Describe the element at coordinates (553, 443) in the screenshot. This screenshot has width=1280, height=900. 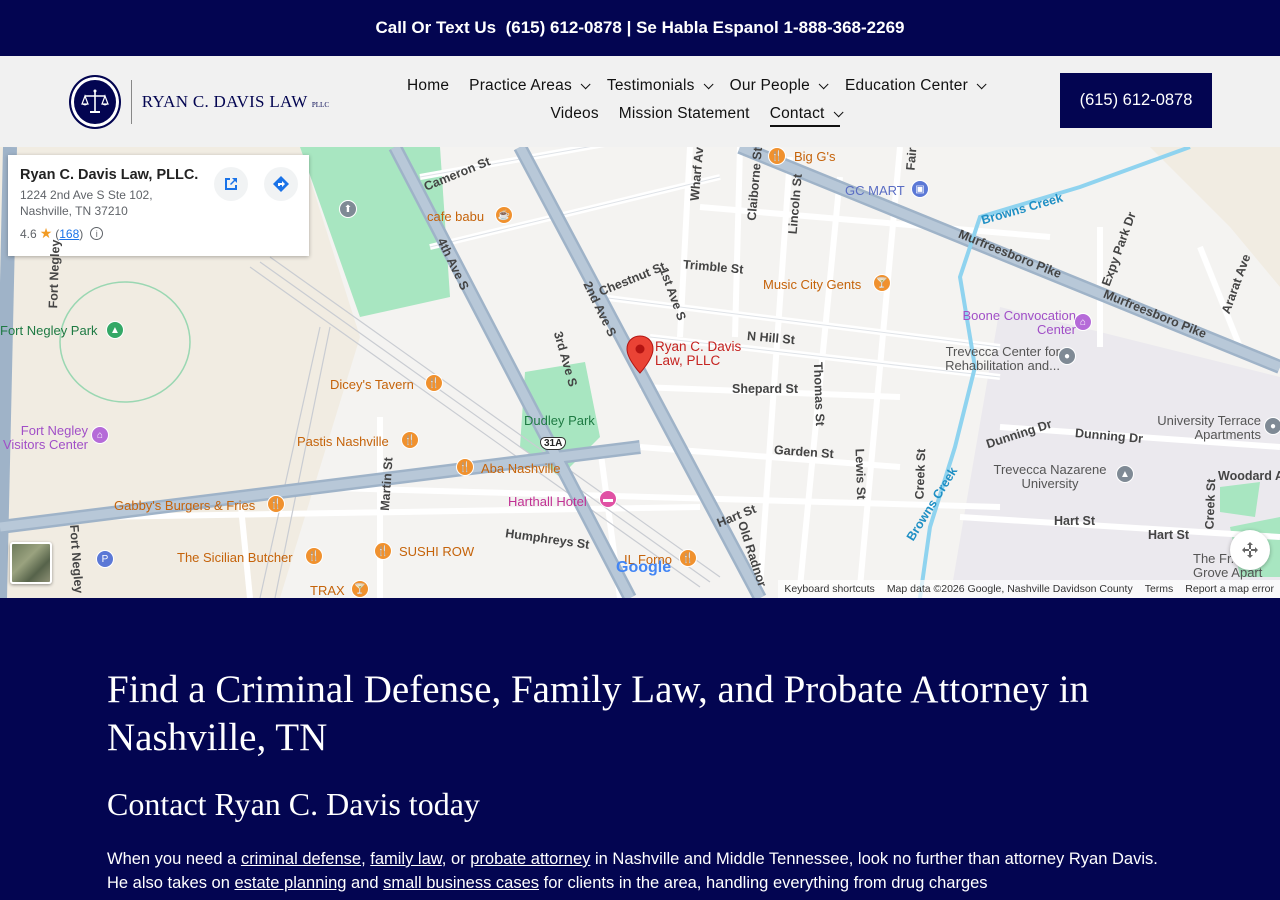
I see `route-shield: 31A` at that location.